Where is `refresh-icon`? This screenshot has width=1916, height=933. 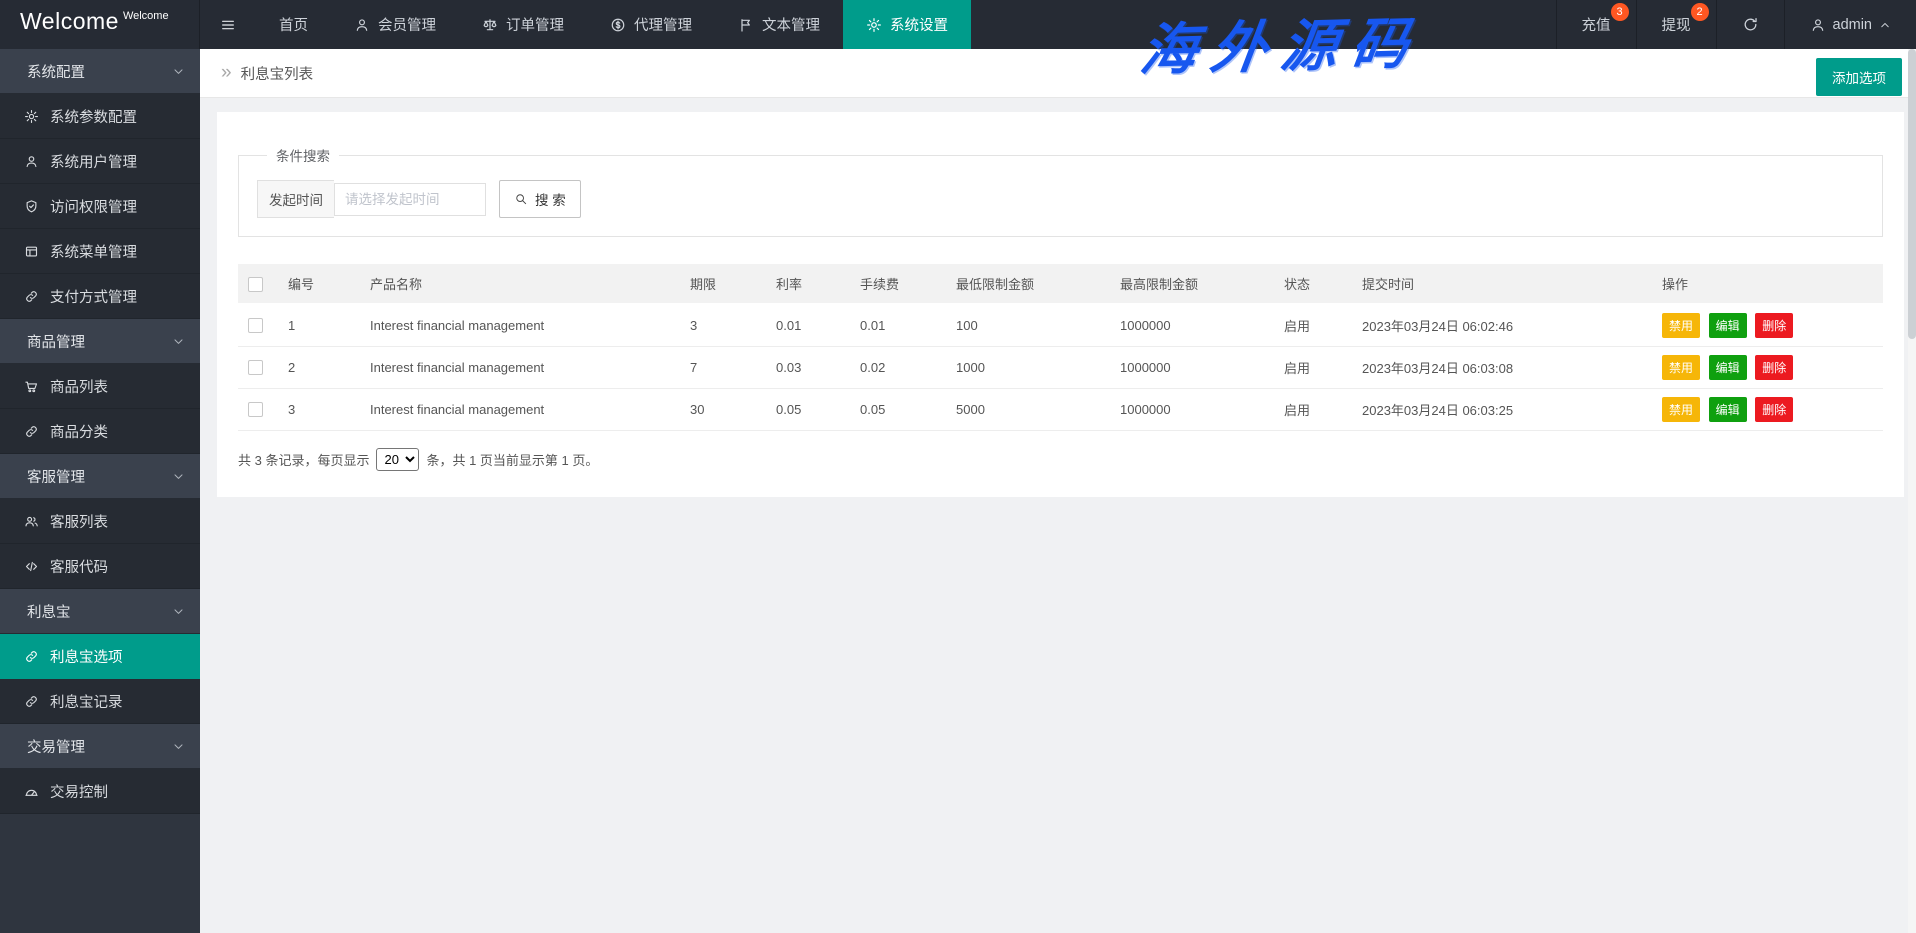
refresh-icon is located at coordinates (1750, 24).